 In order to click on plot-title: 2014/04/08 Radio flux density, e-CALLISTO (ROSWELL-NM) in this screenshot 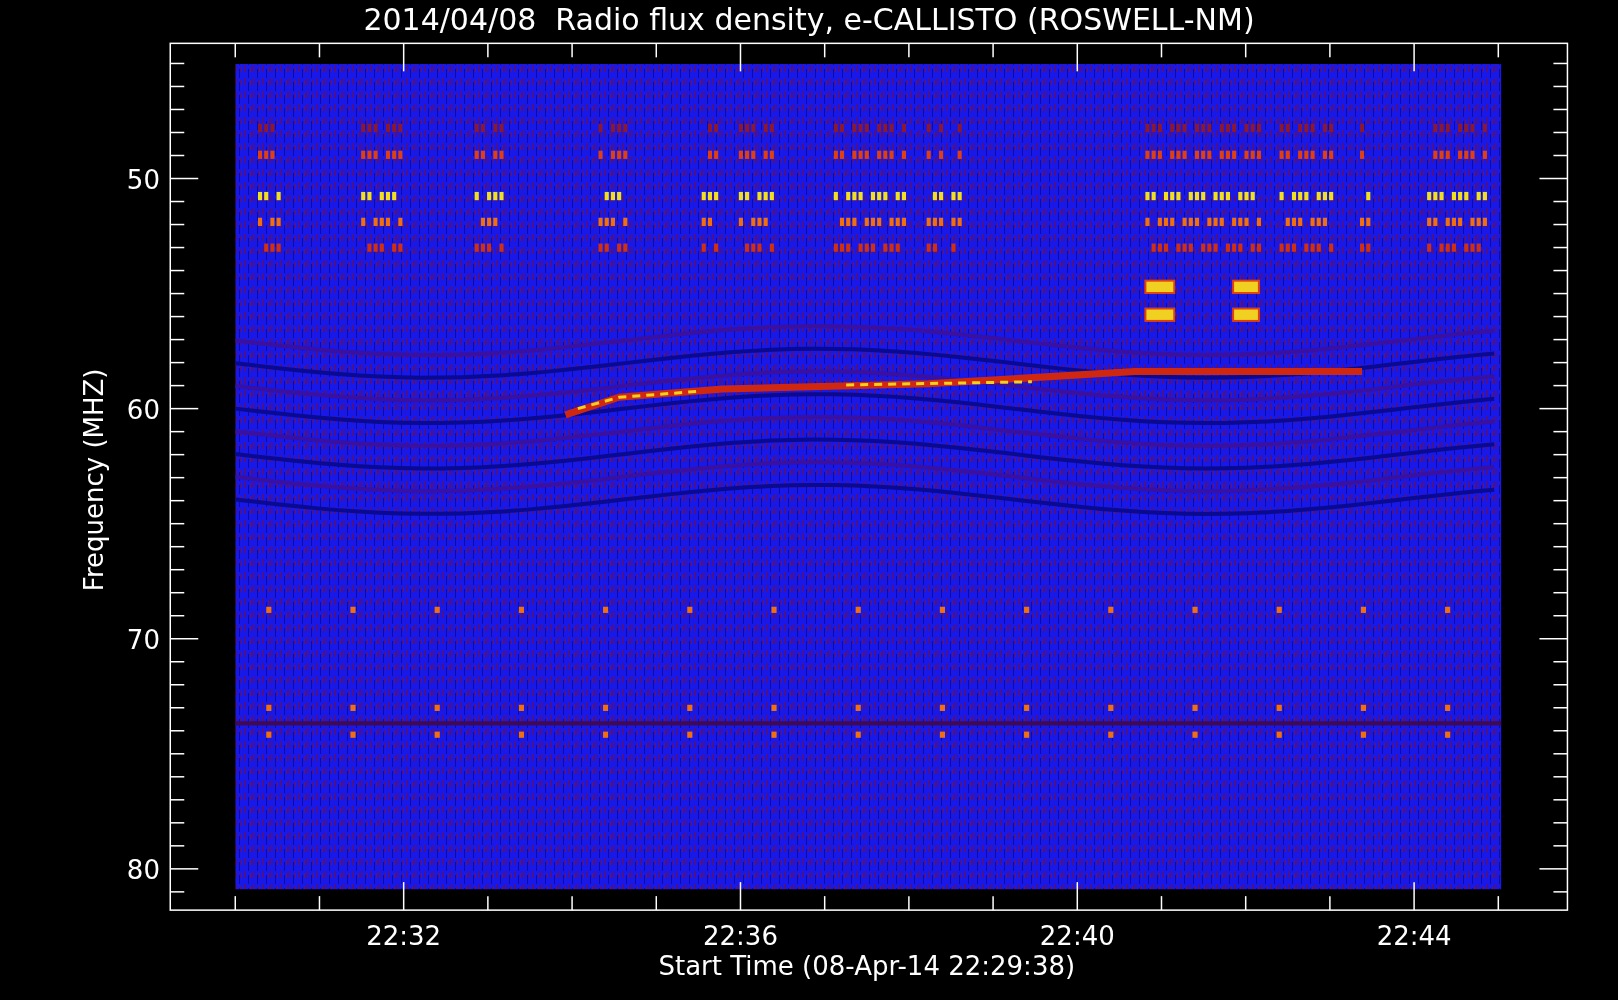, I will do `click(809, 19)`.